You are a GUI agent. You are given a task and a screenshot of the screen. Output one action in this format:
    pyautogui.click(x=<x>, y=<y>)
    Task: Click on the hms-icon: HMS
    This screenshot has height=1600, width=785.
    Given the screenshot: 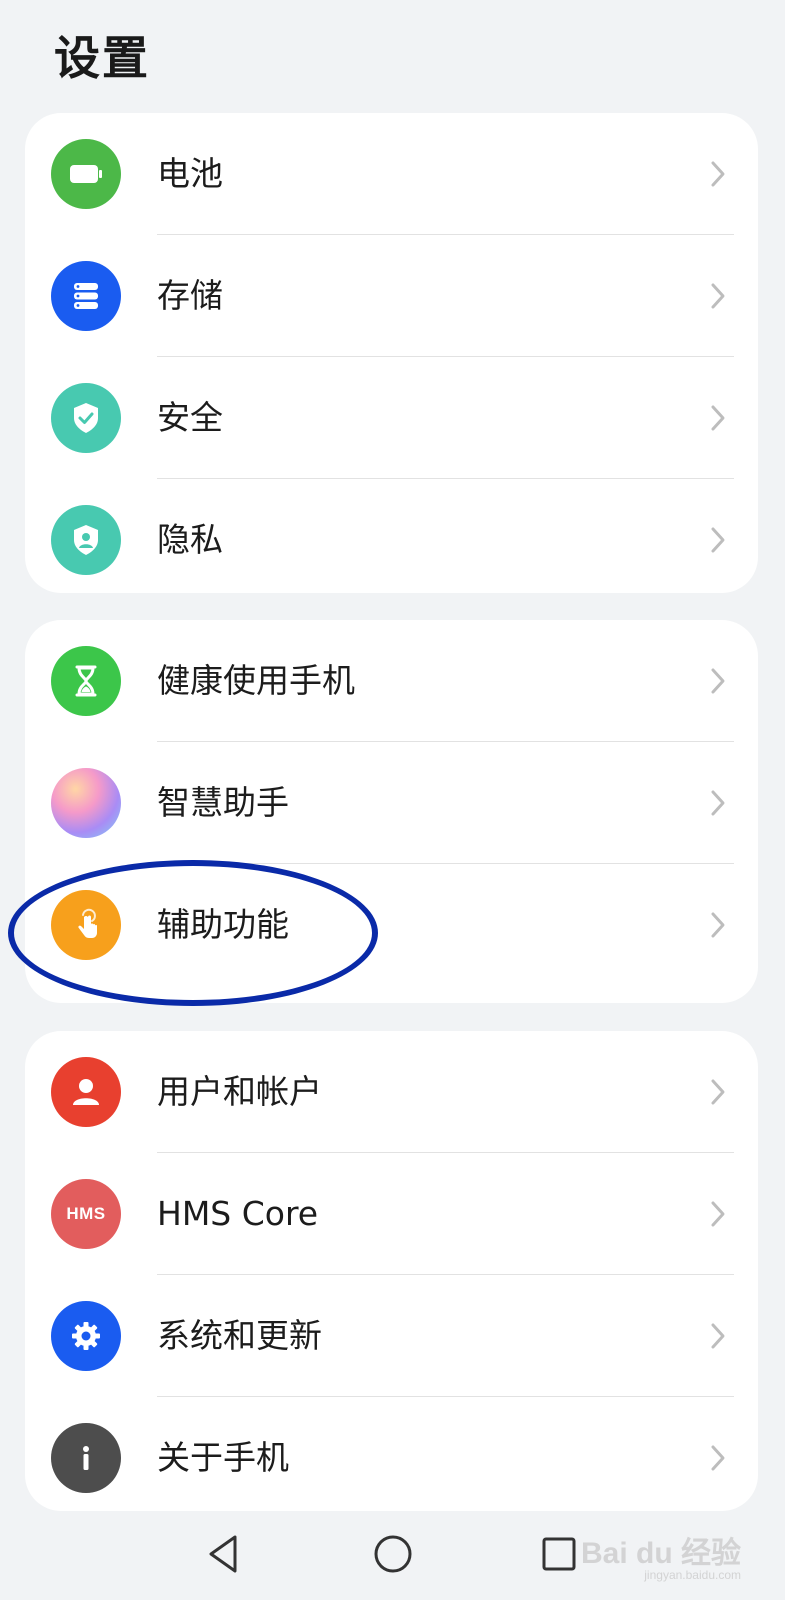 What is the action you would take?
    pyautogui.click(x=86, y=1214)
    